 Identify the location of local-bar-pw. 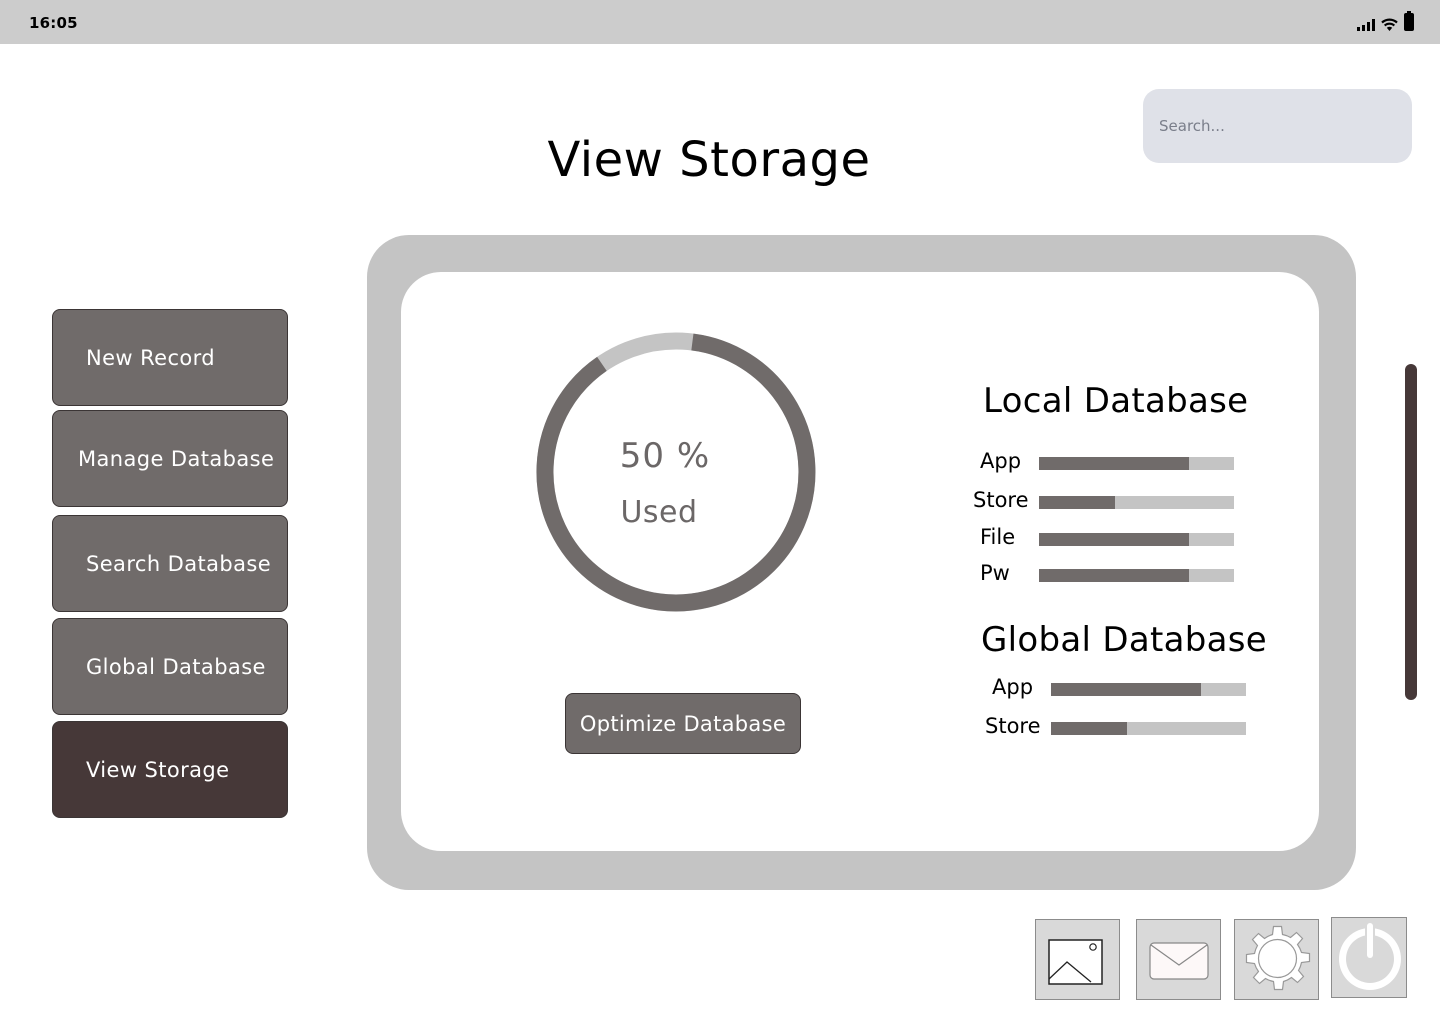
(1136, 575).